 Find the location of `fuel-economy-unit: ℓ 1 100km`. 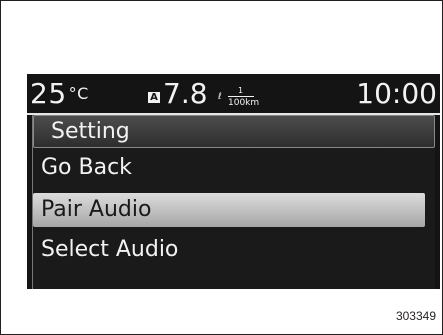

fuel-economy-unit: ℓ 1 100km is located at coordinates (241, 97).